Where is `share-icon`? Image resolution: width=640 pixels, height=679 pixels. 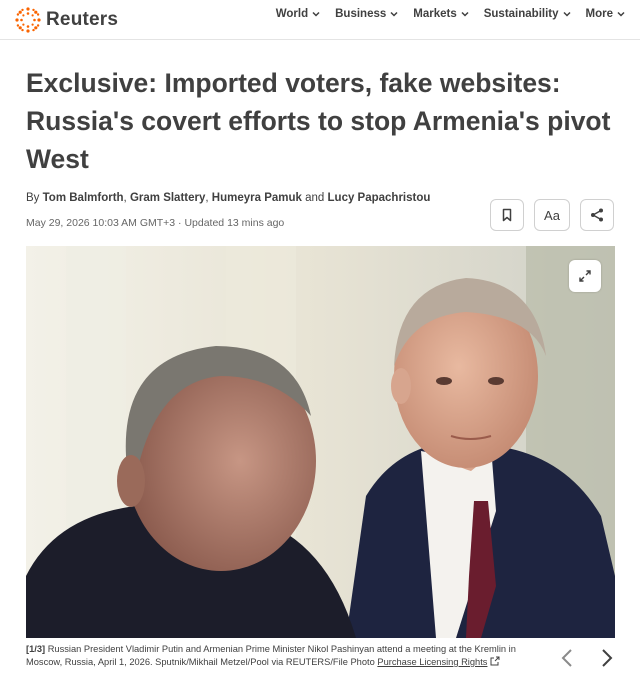
share-icon is located at coordinates (597, 215).